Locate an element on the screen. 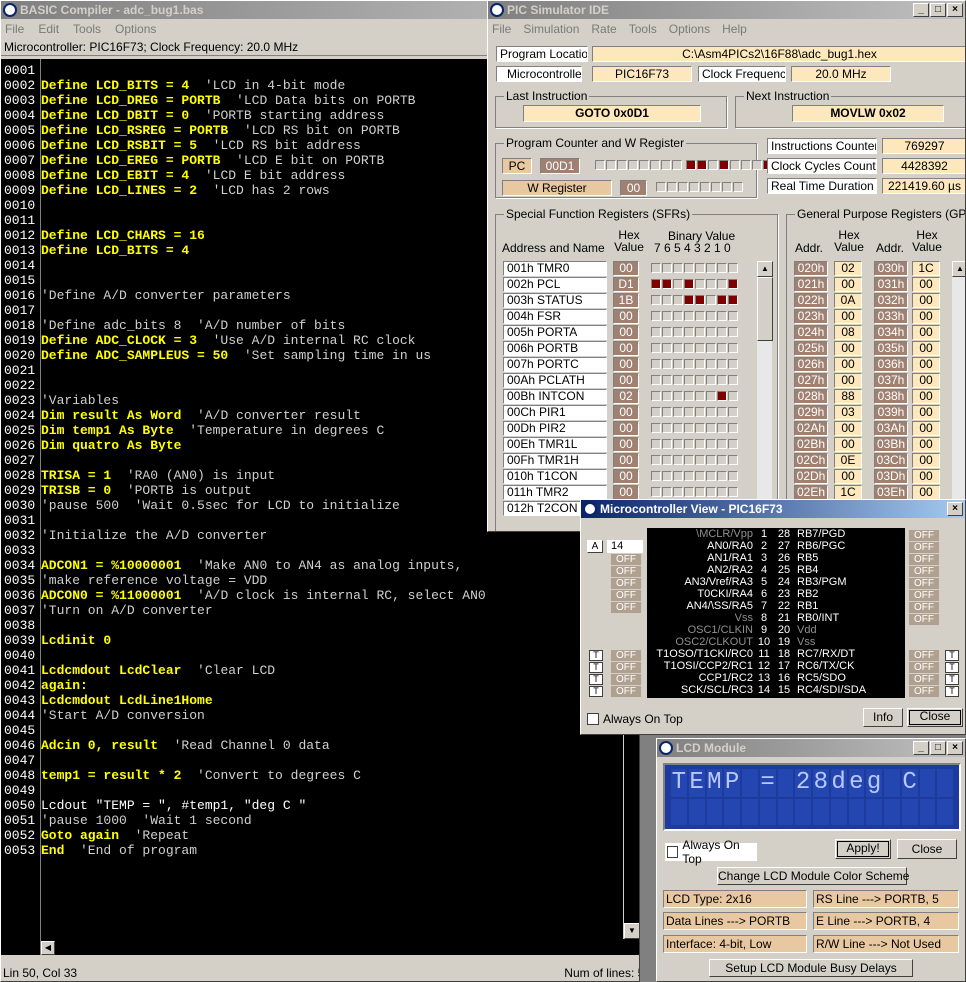 This screenshot has height=982, width=966. sfr-name: 004h FSR is located at coordinates (555, 316).